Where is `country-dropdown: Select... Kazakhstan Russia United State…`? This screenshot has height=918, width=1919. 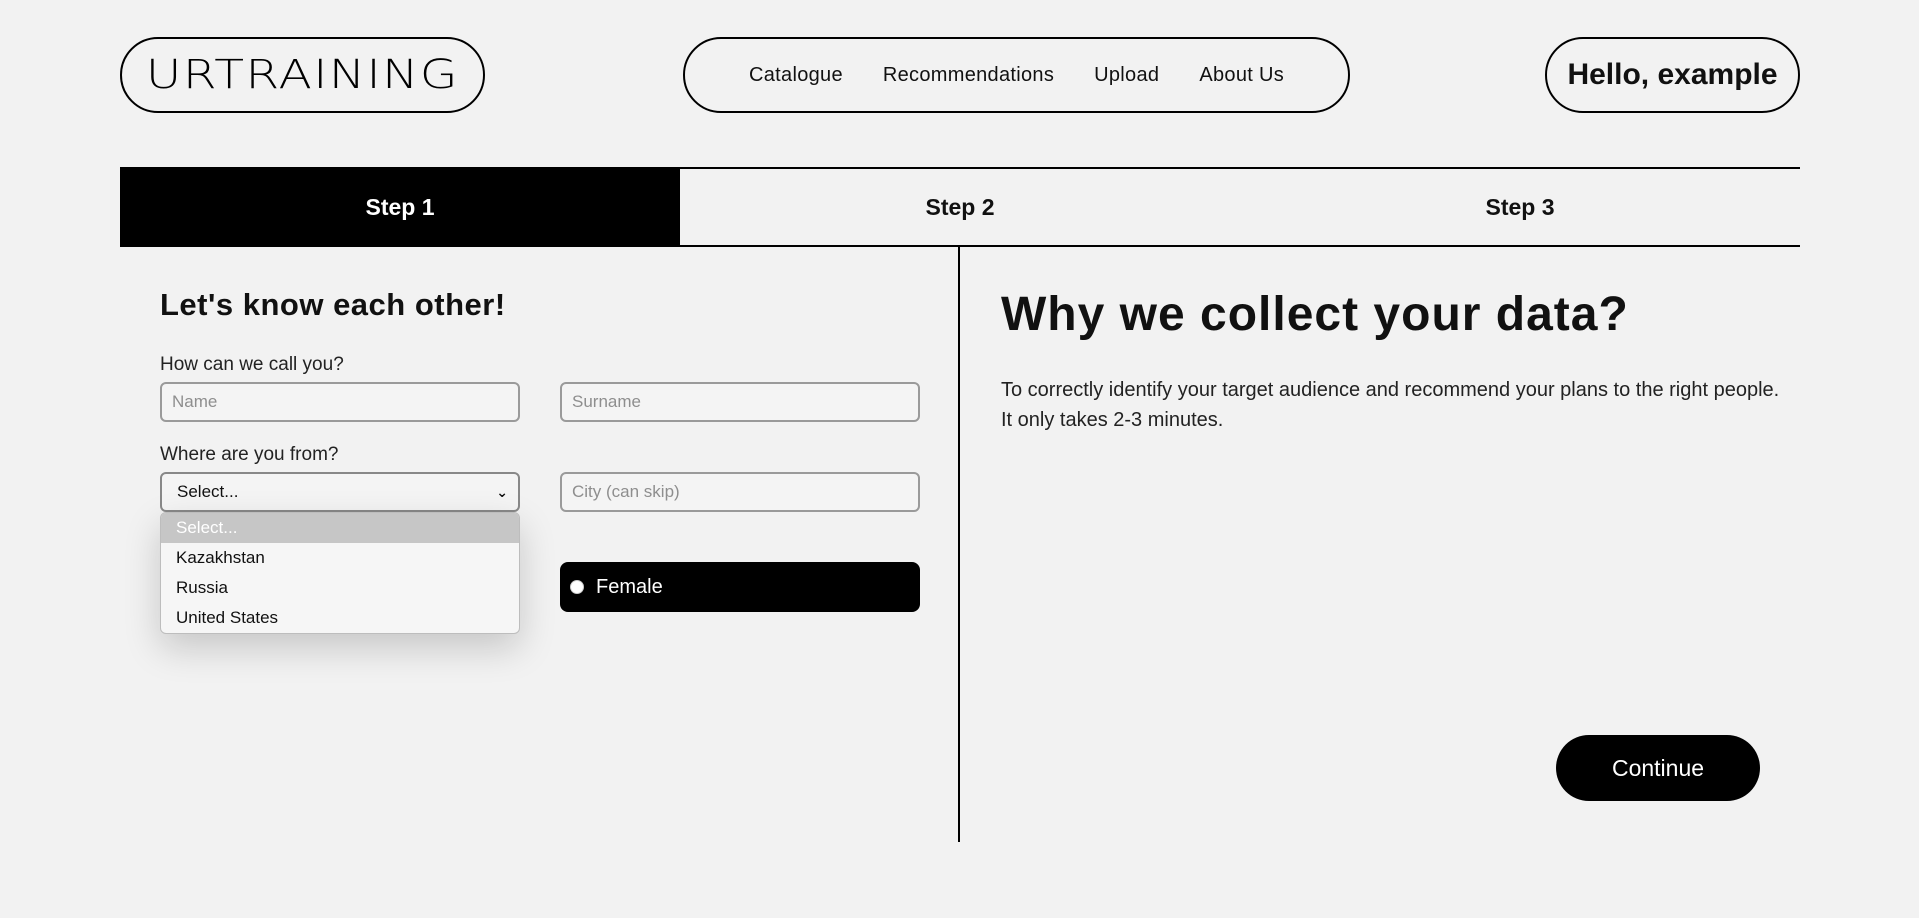 country-dropdown: Select... Kazakhstan Russia United State… is located at coordinates (340, 573).